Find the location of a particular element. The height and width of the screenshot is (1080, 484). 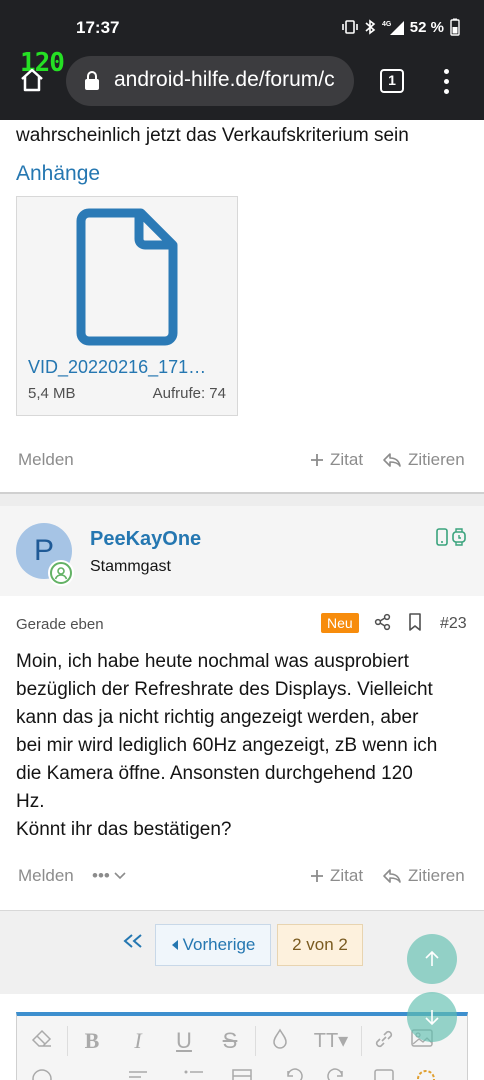

attachment-card: VID_20220216_171… 5,4 MB Aufrufe: 74 is located at coordinates (127, 306).